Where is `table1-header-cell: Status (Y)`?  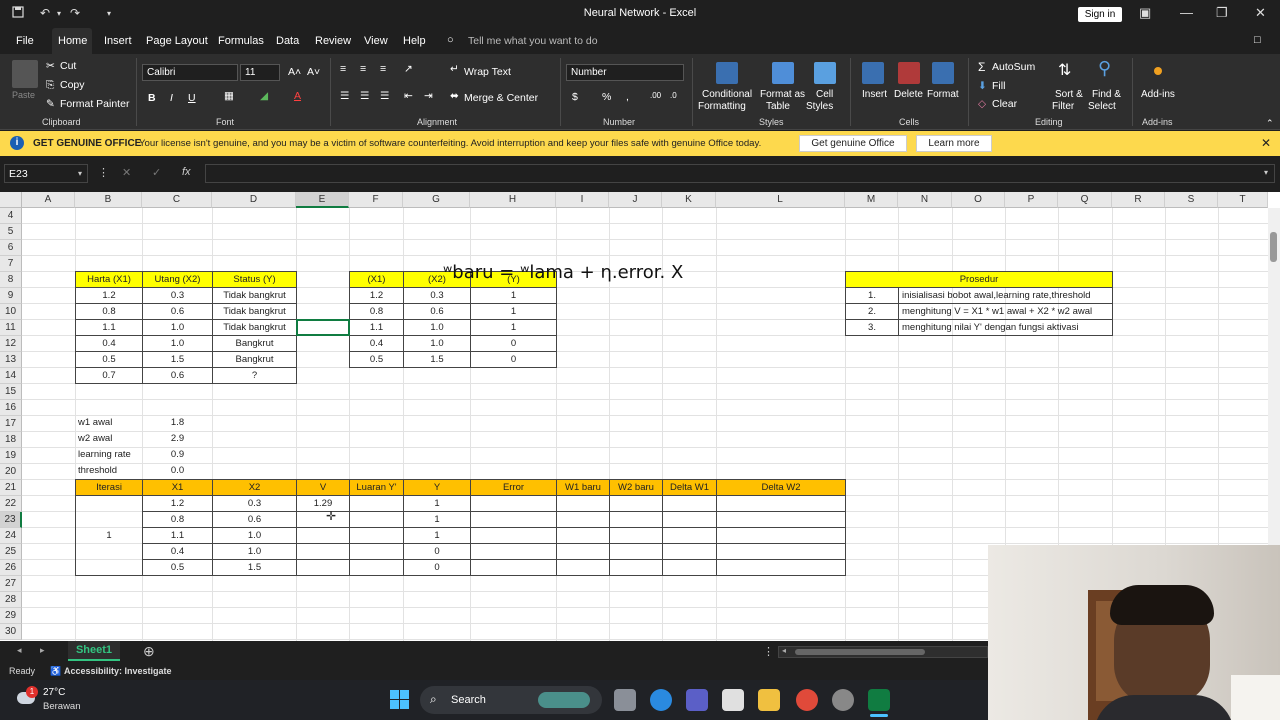
table1-header-cell: Status (Y) is located at coordinates (254, 279).